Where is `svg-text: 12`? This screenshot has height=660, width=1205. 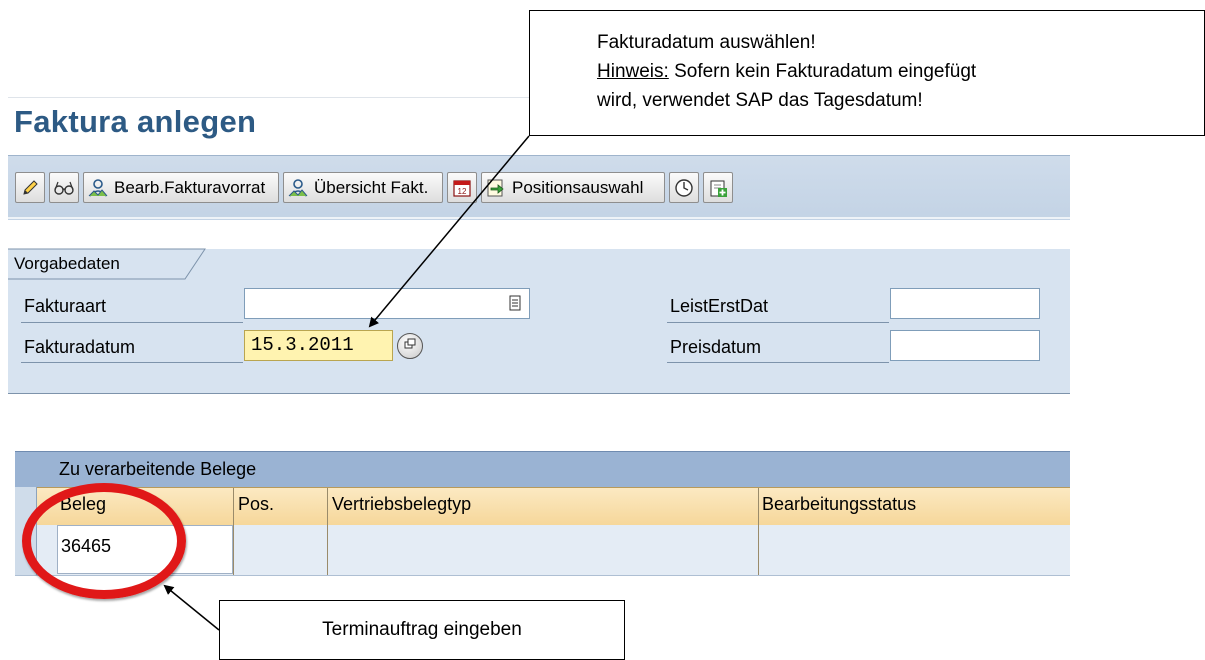
svg-text: 12 is located at coordinates (462, 191).